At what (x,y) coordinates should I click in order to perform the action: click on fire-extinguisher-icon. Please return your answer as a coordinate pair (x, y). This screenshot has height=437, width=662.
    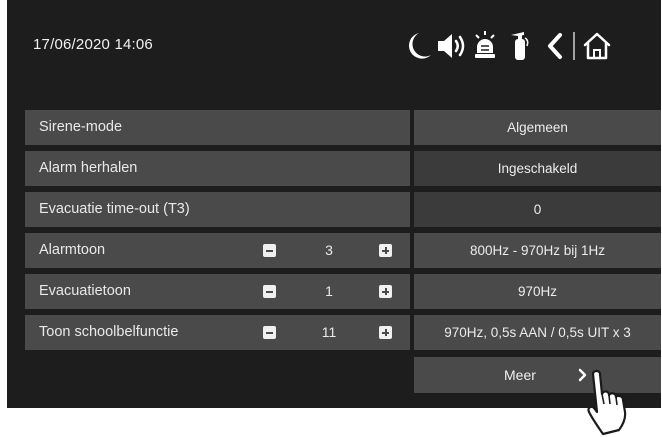
    Looking at the image, I should click on (520, 46).